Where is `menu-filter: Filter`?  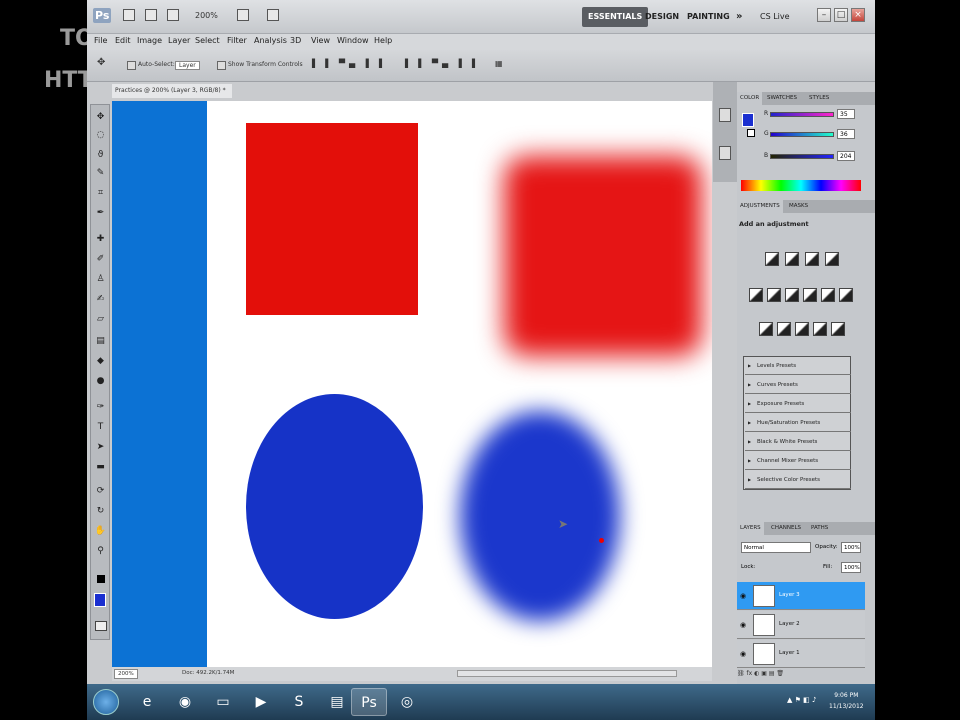 menu-filter: Filter is located at coordinates (237, 40).